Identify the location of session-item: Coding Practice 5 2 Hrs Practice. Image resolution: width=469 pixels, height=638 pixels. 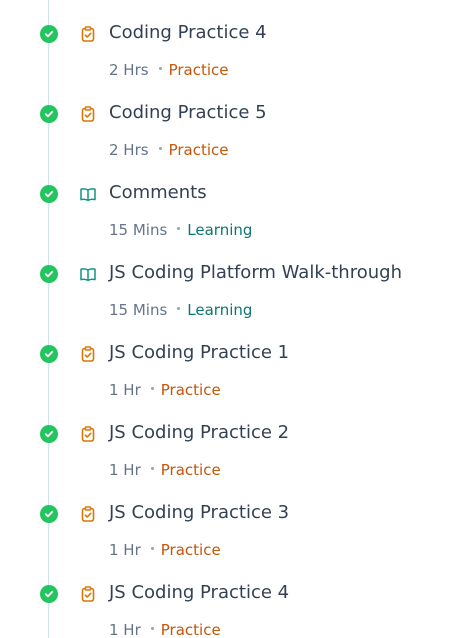
(234, 120).